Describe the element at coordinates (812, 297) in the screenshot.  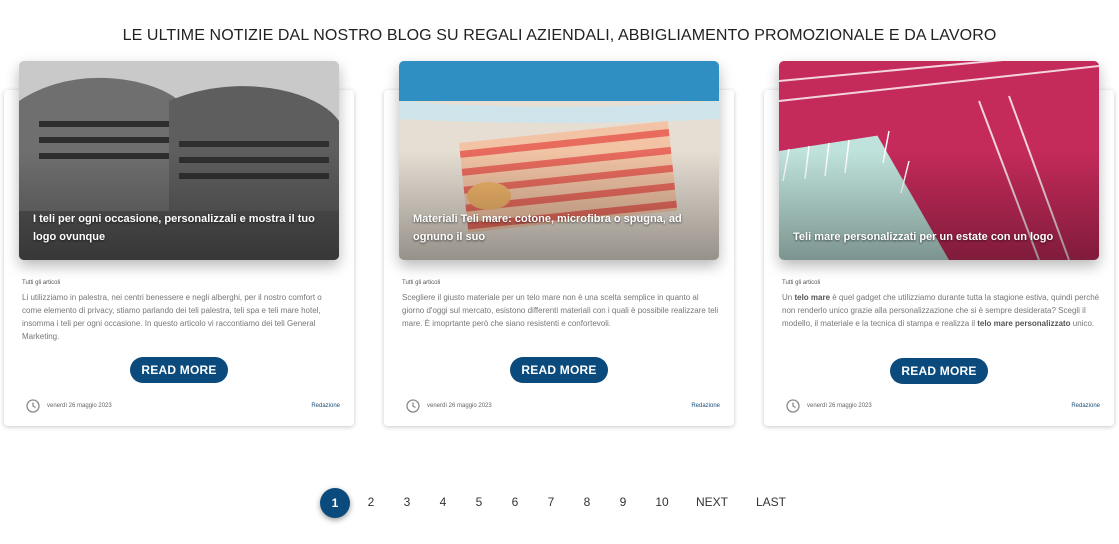
I see `keyword-bold: telo mare` at that location.